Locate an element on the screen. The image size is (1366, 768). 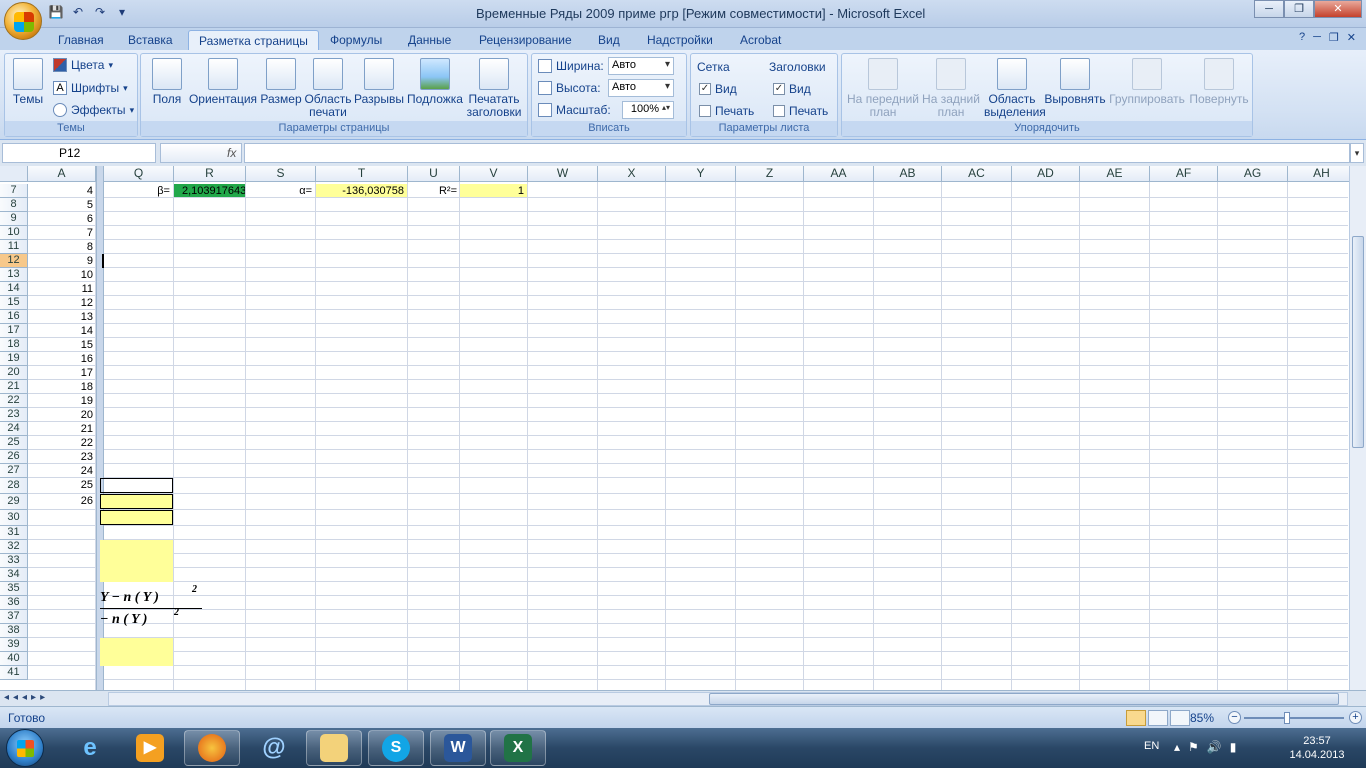
taskbar-ie: e is located at coordinates (90, 748).